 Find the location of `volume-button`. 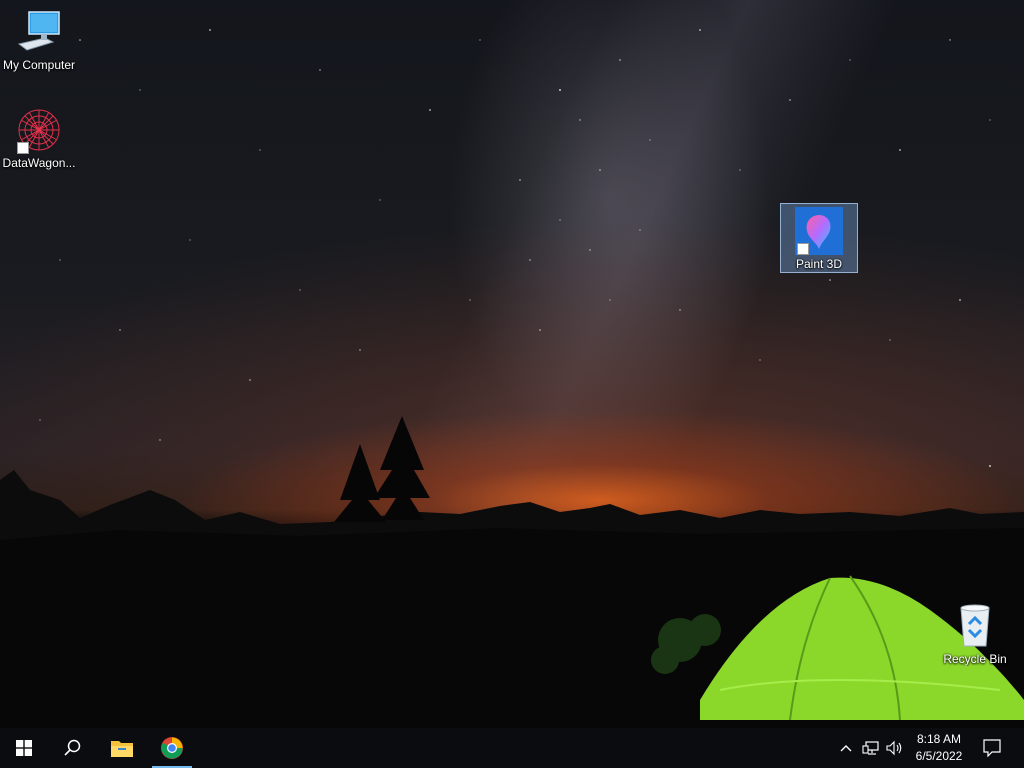

volume-button is located at coordinates (895, 748).